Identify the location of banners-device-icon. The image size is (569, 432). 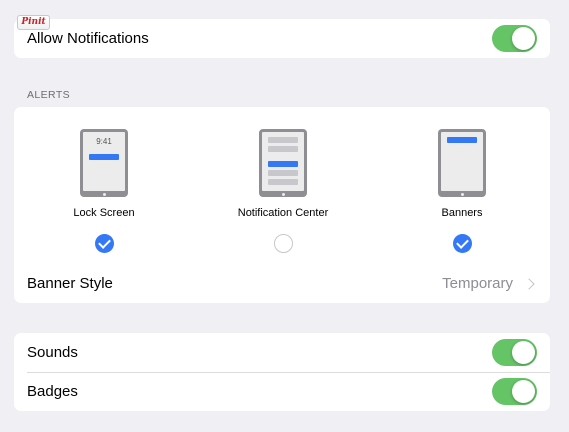
(462, 163).